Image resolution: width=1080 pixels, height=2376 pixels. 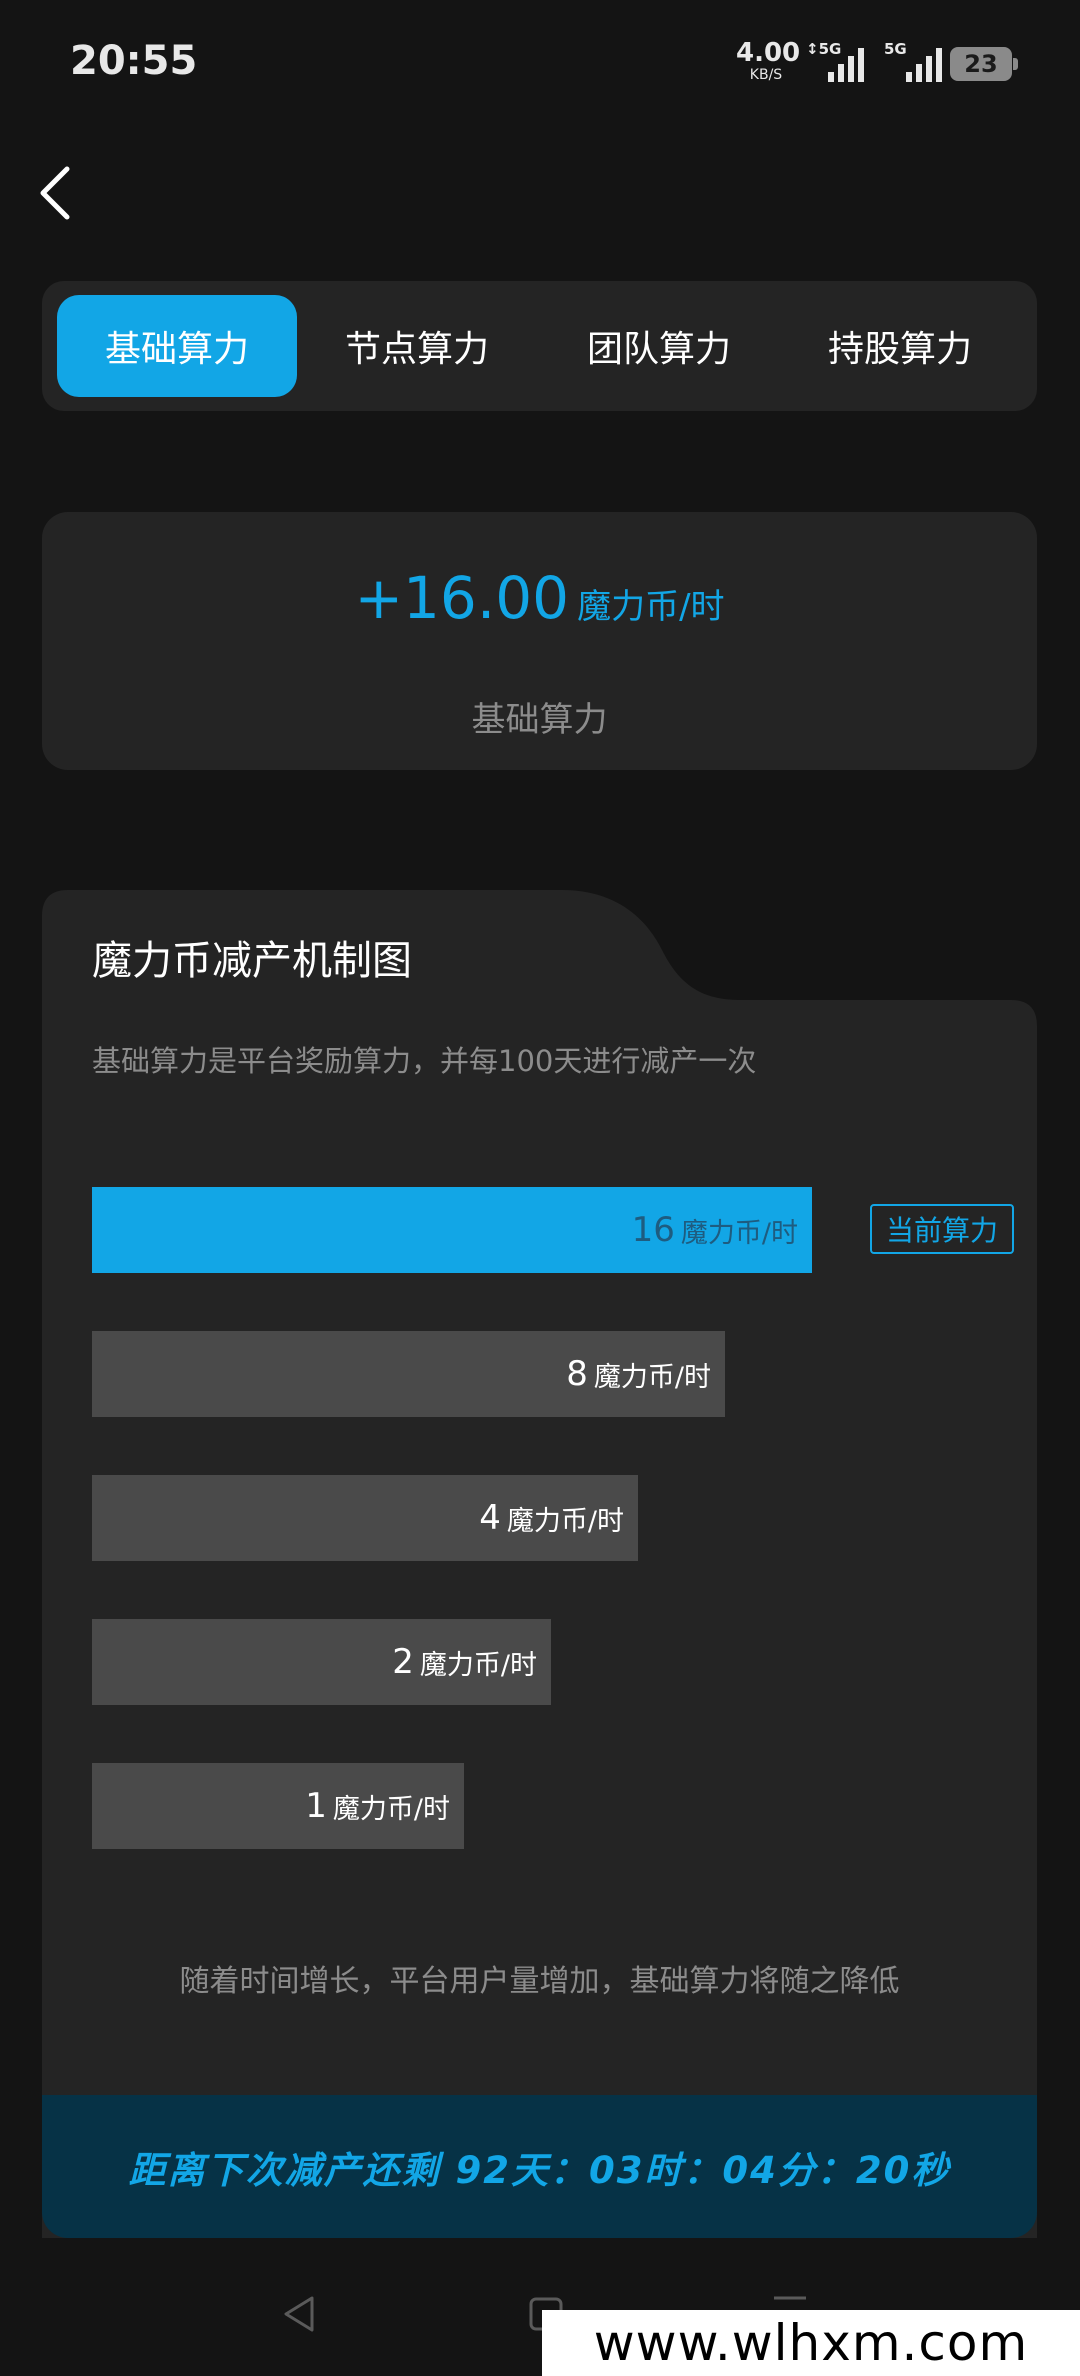 I want to click on battery-icon: 23, so click(x=984, y=64).